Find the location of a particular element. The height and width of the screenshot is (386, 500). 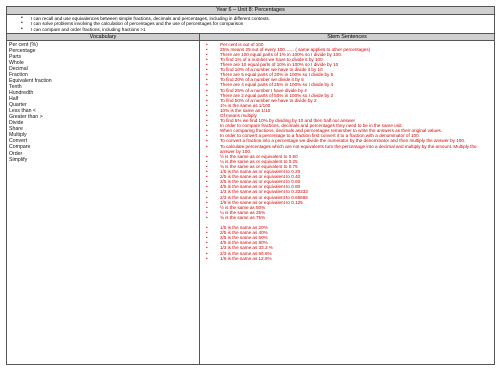

vocabulary-item: Simplify is located at coordinates (18, 159).